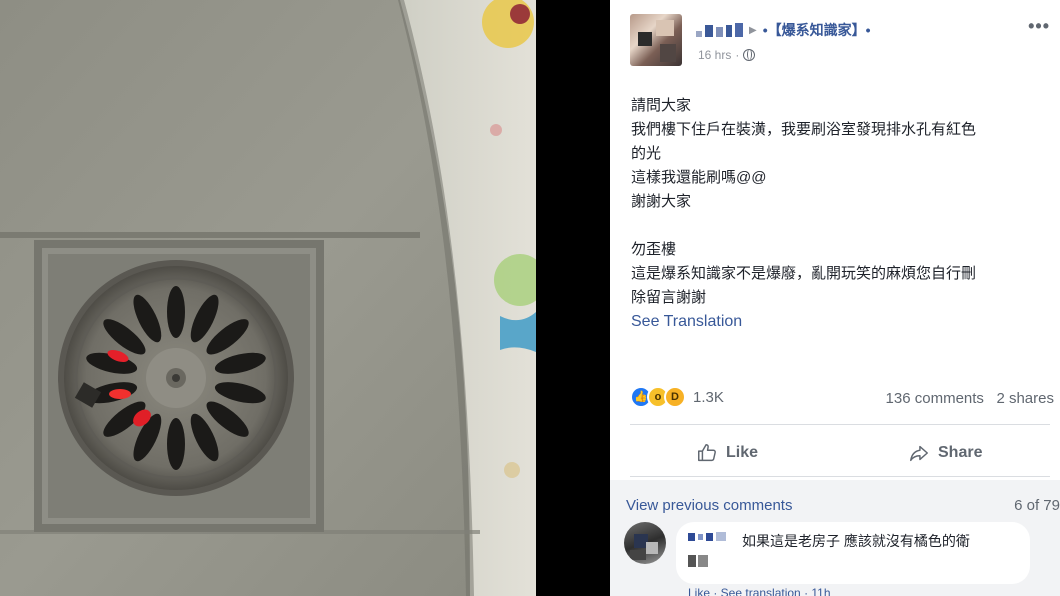  Describe the element at coordinates (841, 322) in the screenshot. I see `see-translation-link: See Translation` at that location.